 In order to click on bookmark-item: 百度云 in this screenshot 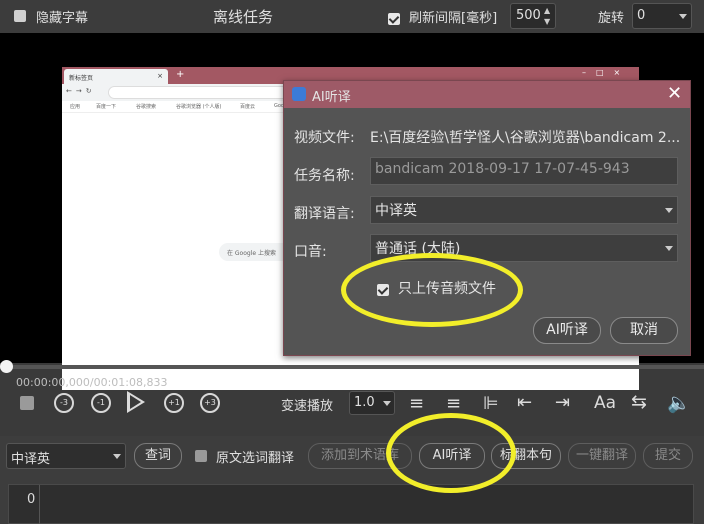, I will do `click(248, 107)`.